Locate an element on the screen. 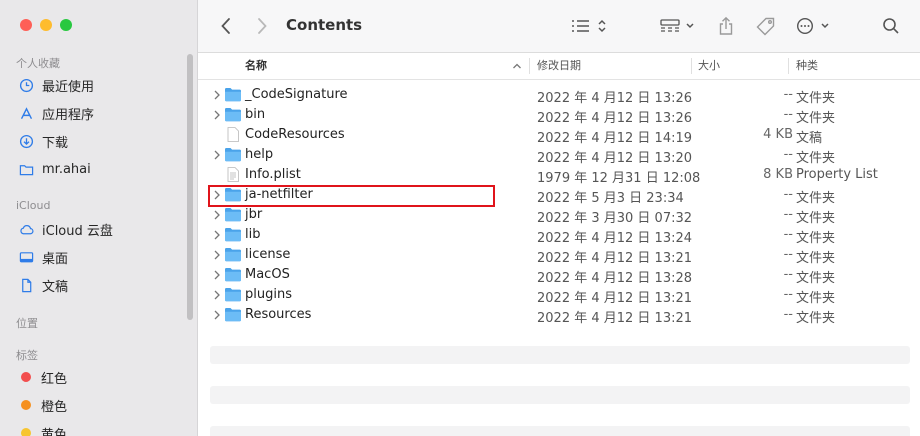 This screenshot has height=436, width=920. sidebar-item-documents: 文稿 is located at coordinates (43, 285).